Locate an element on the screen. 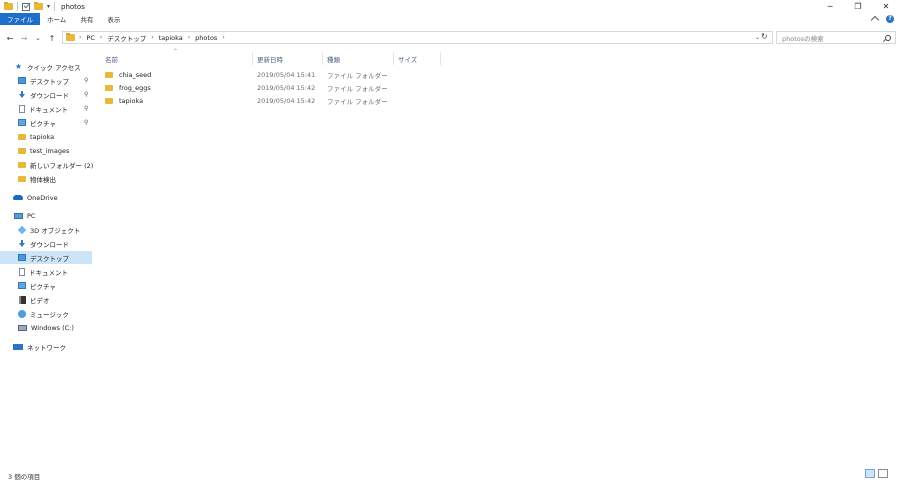 The width and height of the screenshot is (900, 480). tab-file: ファイル is located at coordinates (20, 19).